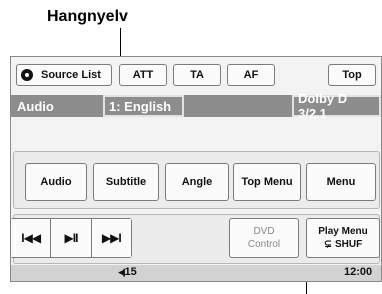  I want to click on angle-button-label: Angle, so click(197, 182).